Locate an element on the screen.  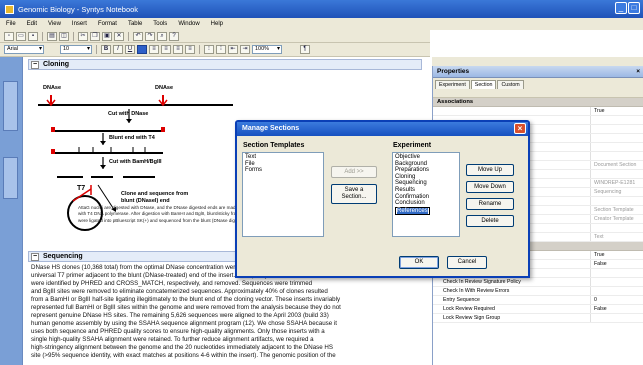
menu-edit: Edit is located at coordinates (32, 24).